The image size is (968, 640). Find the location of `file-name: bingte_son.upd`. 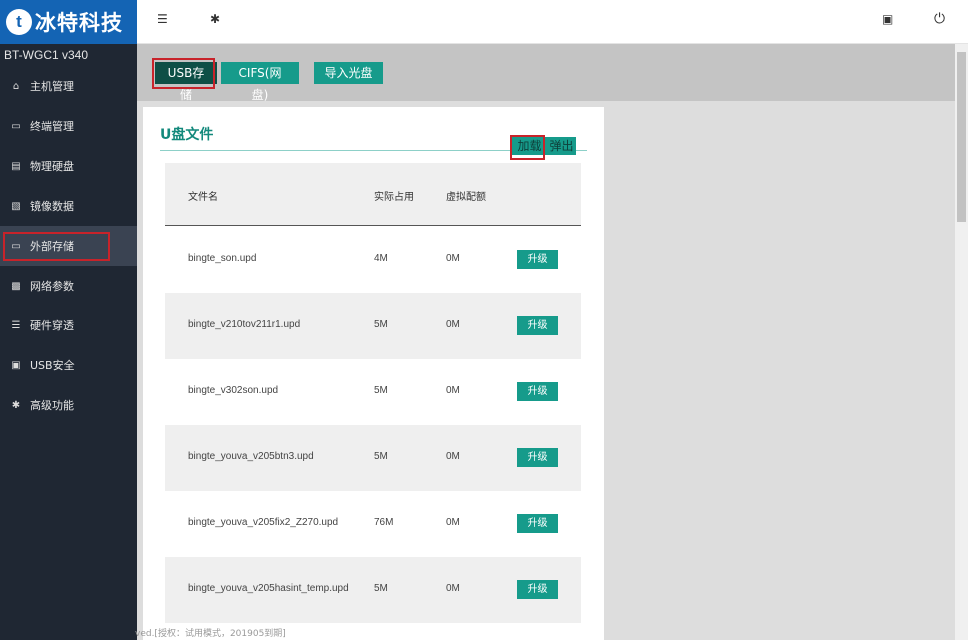

file-name: bingte_son.upd is located at coordinates (222, 258).